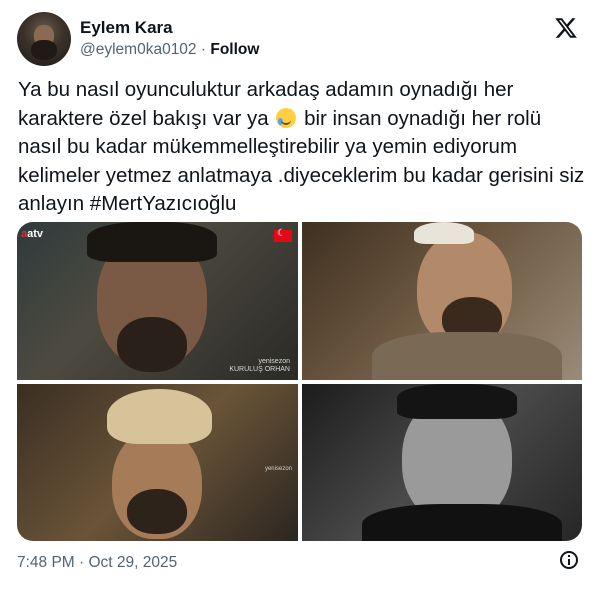  What do you see at coordinates (566, 28) in the screenshot?
I see `x-logo-icon` at bounding box center [566, 28].